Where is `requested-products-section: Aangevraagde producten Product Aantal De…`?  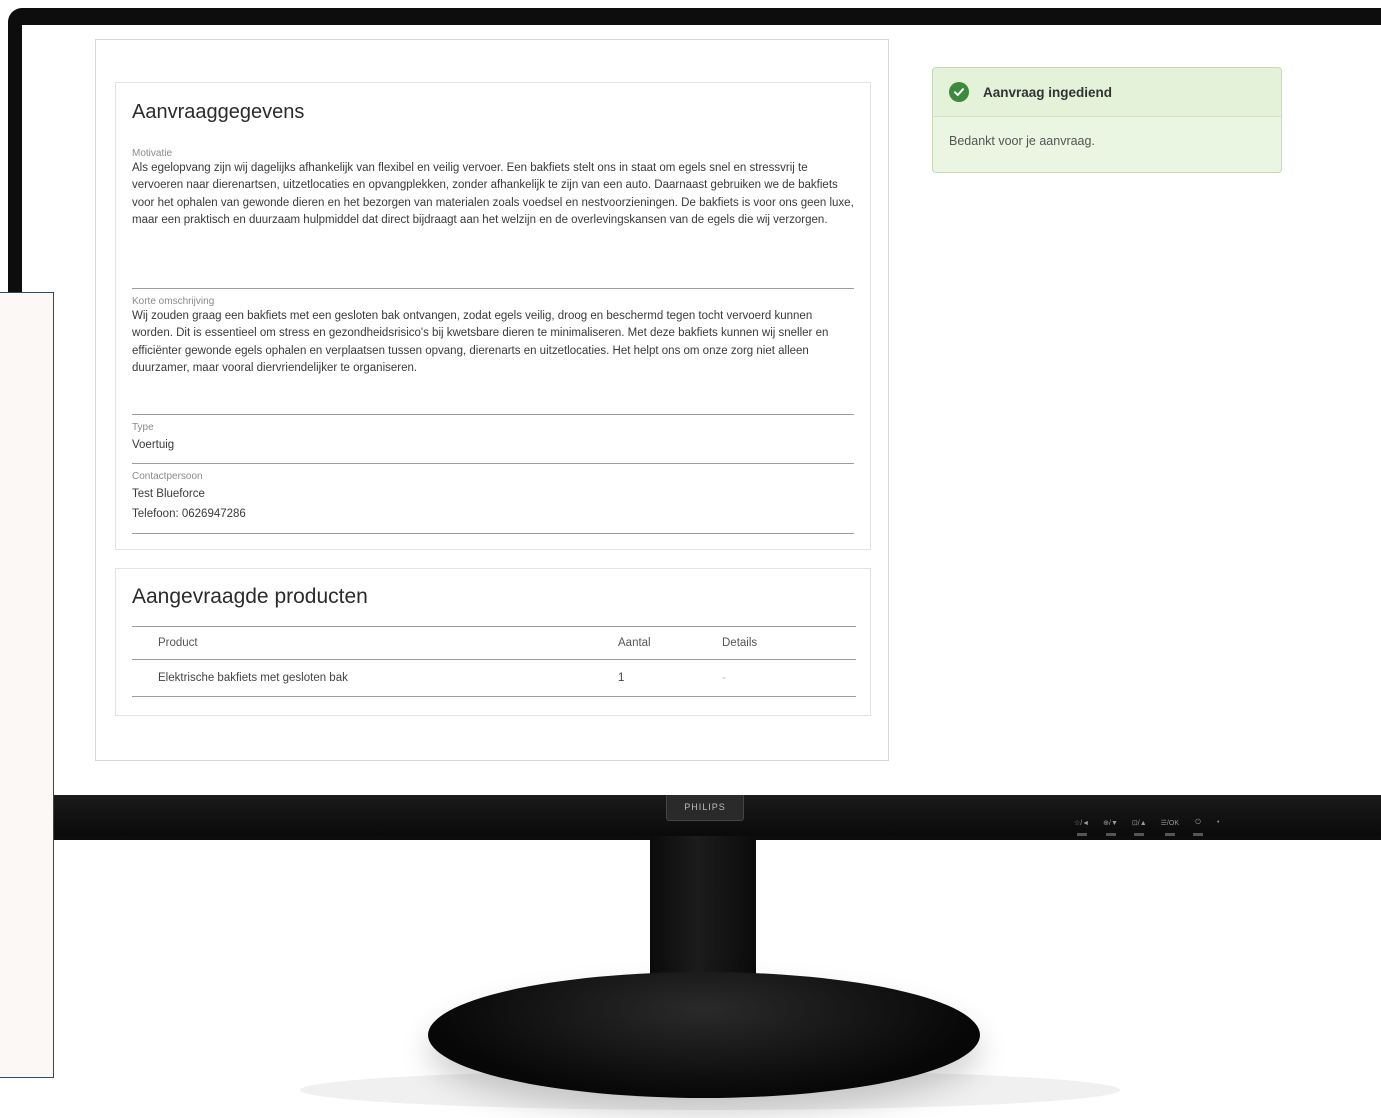 requested-products-section: Aangevraagde producten Product Aantal De… is located at coordinates (493, 642).